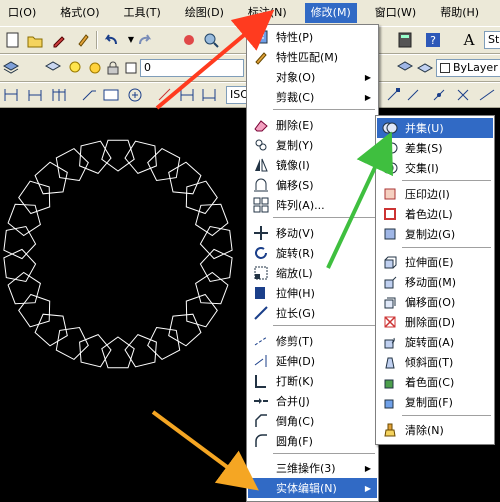 The height and width of the screenshot is (502, 500). I want to click on new-icon, so click(13, 40).